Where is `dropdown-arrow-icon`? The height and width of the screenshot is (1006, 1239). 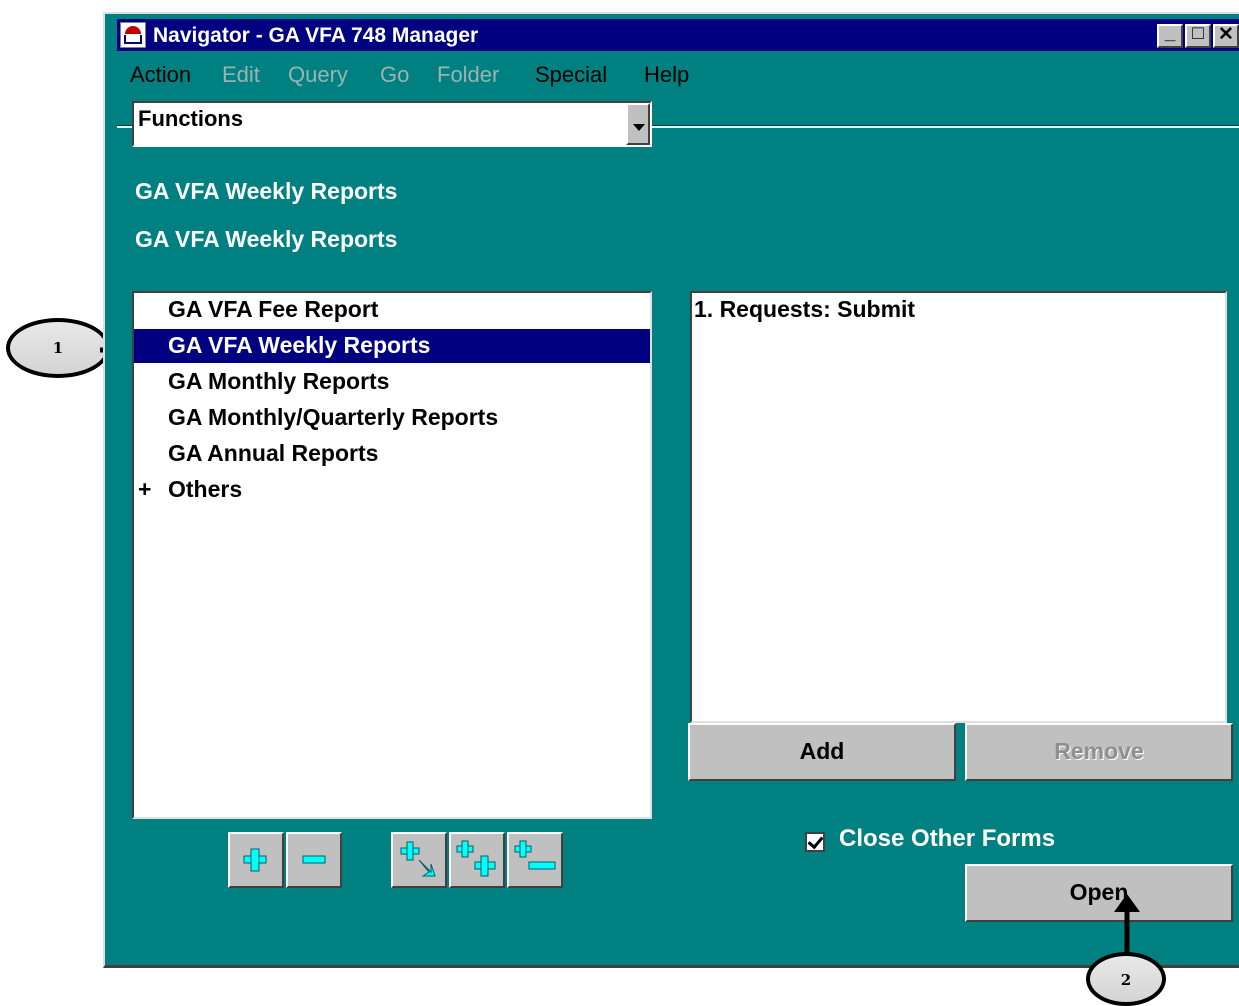
dropdown-arrow-icon is located at coordinates (638, 124).